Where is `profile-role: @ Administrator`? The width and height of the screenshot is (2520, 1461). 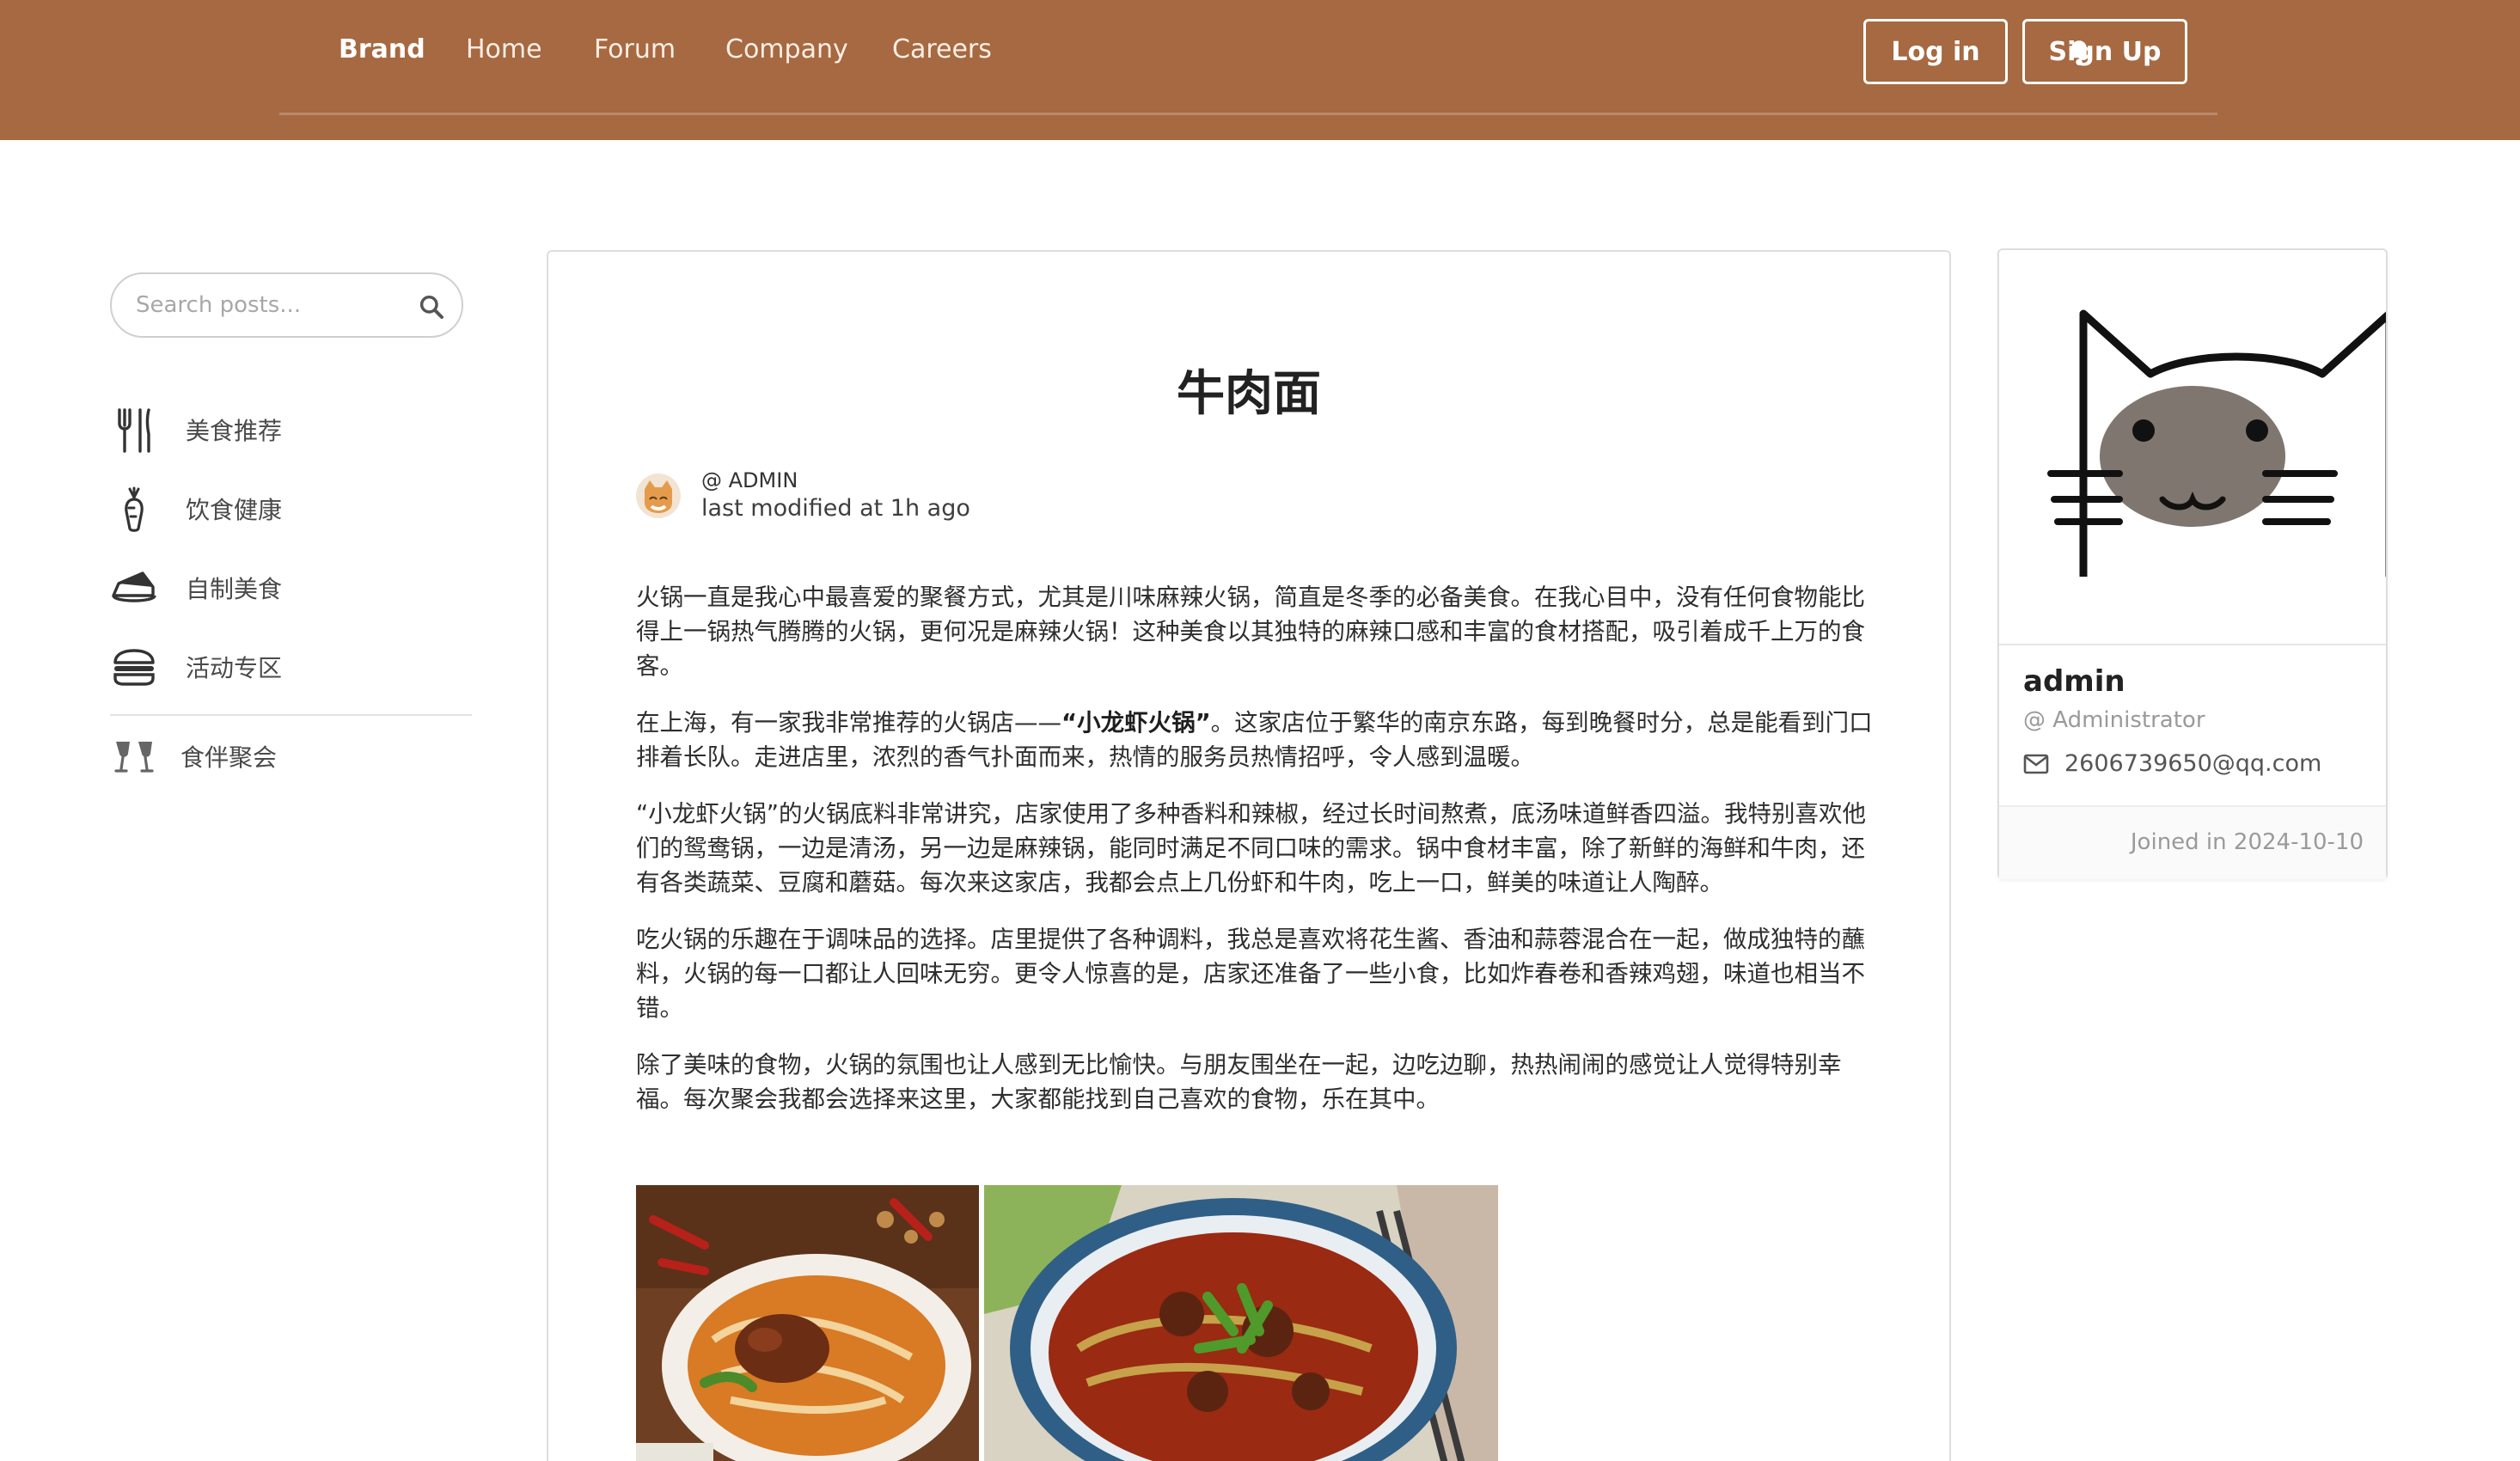 profile-role: @ Administrator is located at coordinates (2114, 720).